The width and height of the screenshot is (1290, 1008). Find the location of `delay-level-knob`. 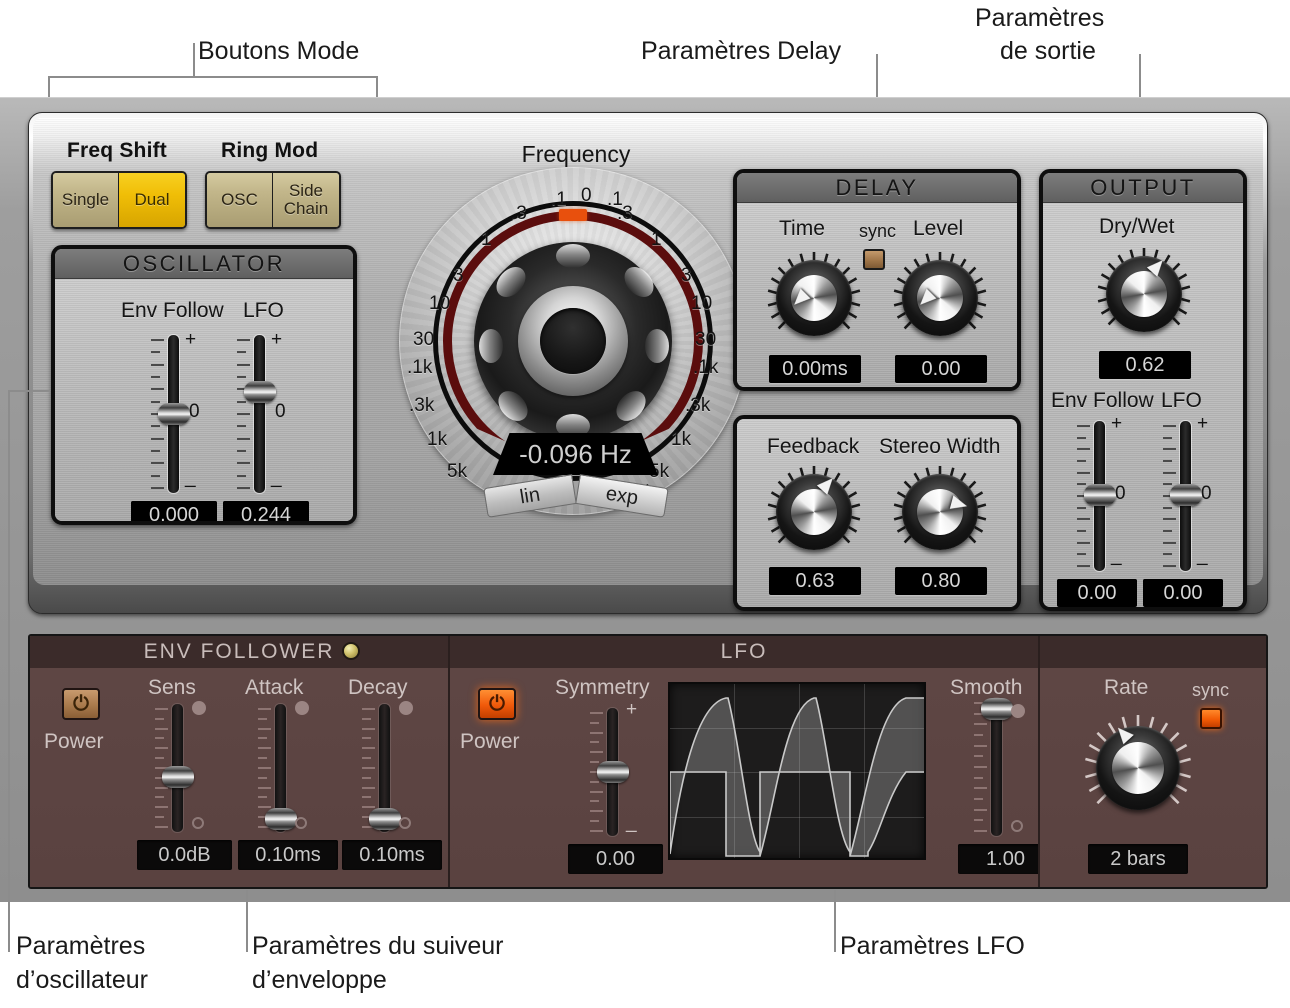

delay-level-knob is located at coordinates (940, 298).